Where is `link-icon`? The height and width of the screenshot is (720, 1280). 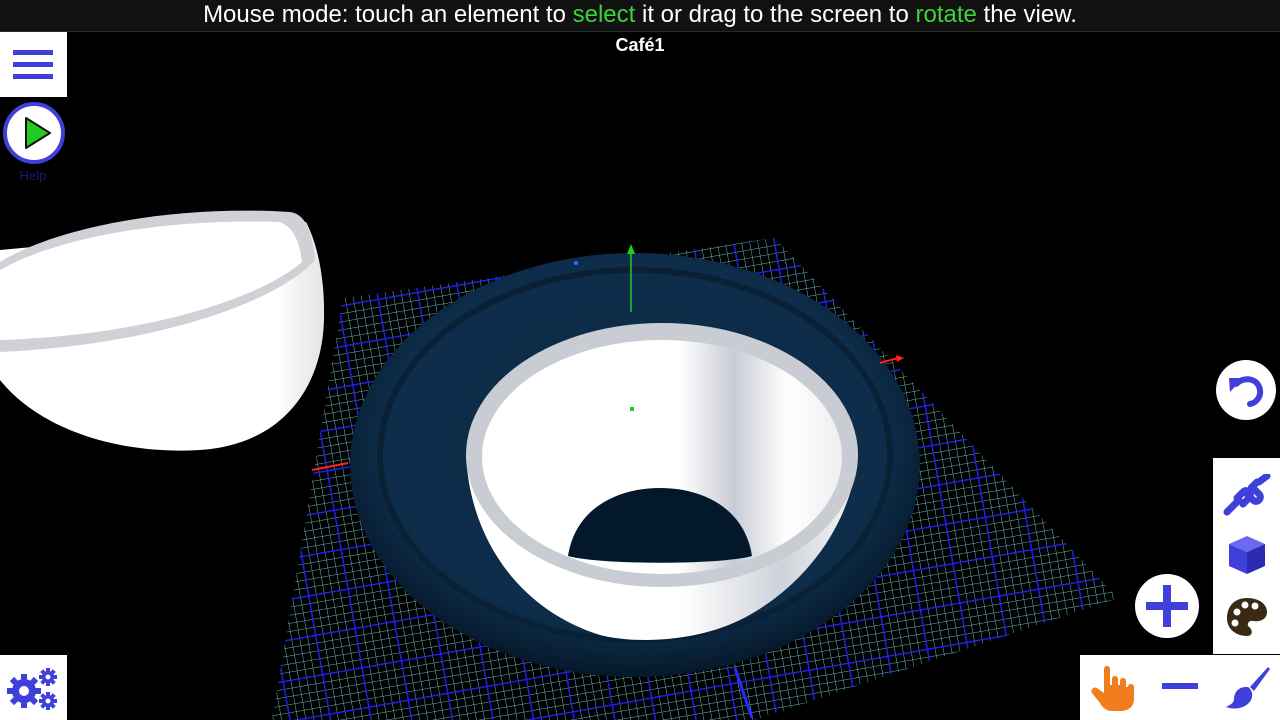 link-icon is located at coordinates (1247, 495).